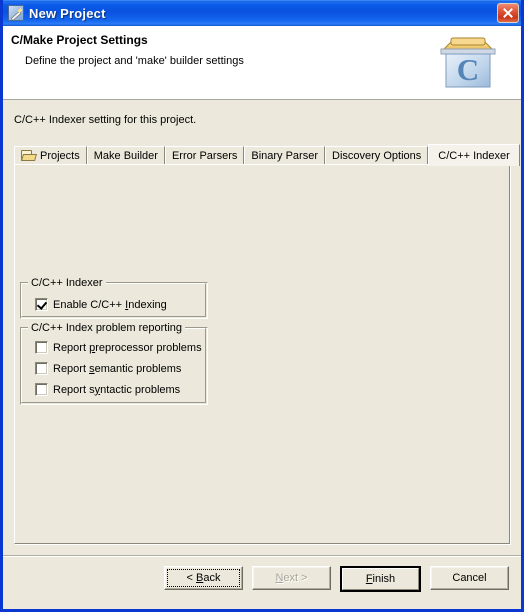 The height and width of the screenshot is (612, 524). Describe the element at coordinates (110, 304) in the screenshot. I see `checkbox-label: Enable C/C++ Indexing` at that location.